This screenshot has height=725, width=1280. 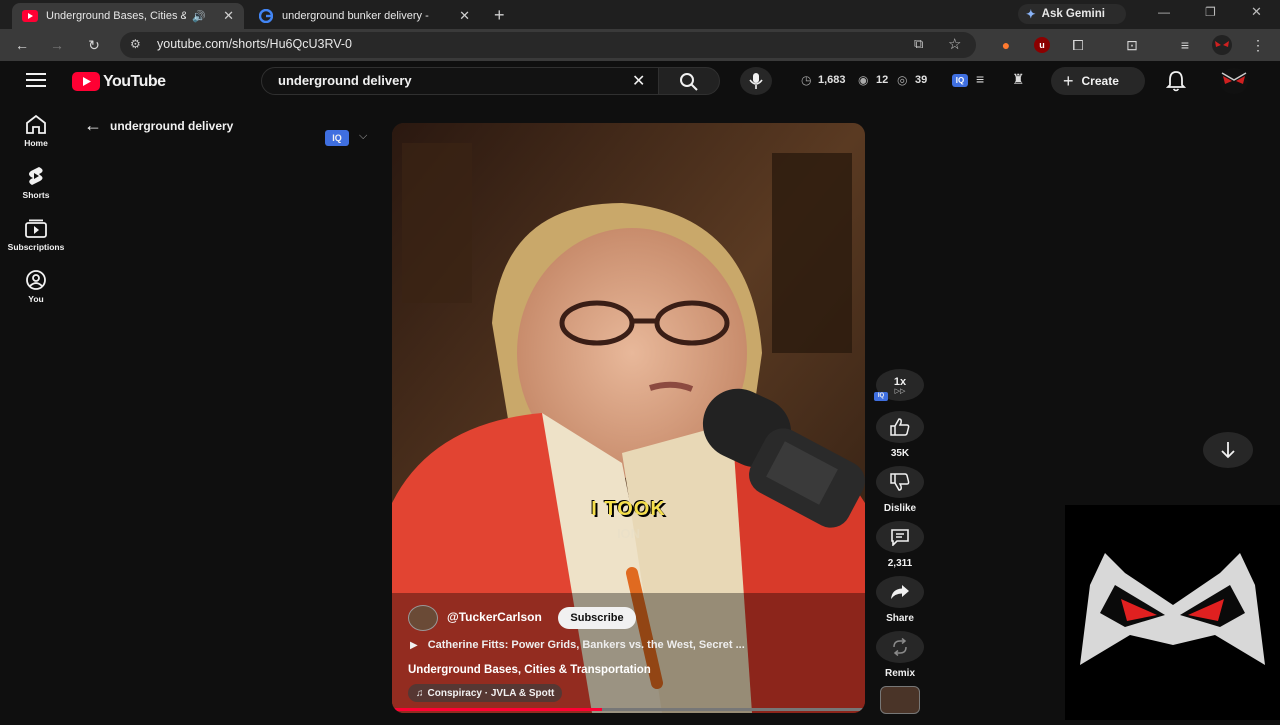 I want to click on clock-icon: ◷, so click(x=806, y=80).